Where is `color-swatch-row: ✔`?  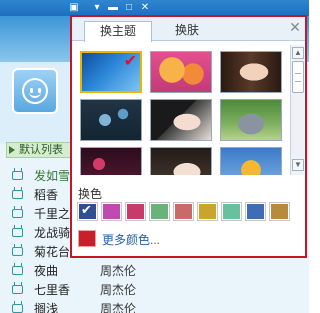 color-swatch-row: ✔ is located at coordinates (187, 212).